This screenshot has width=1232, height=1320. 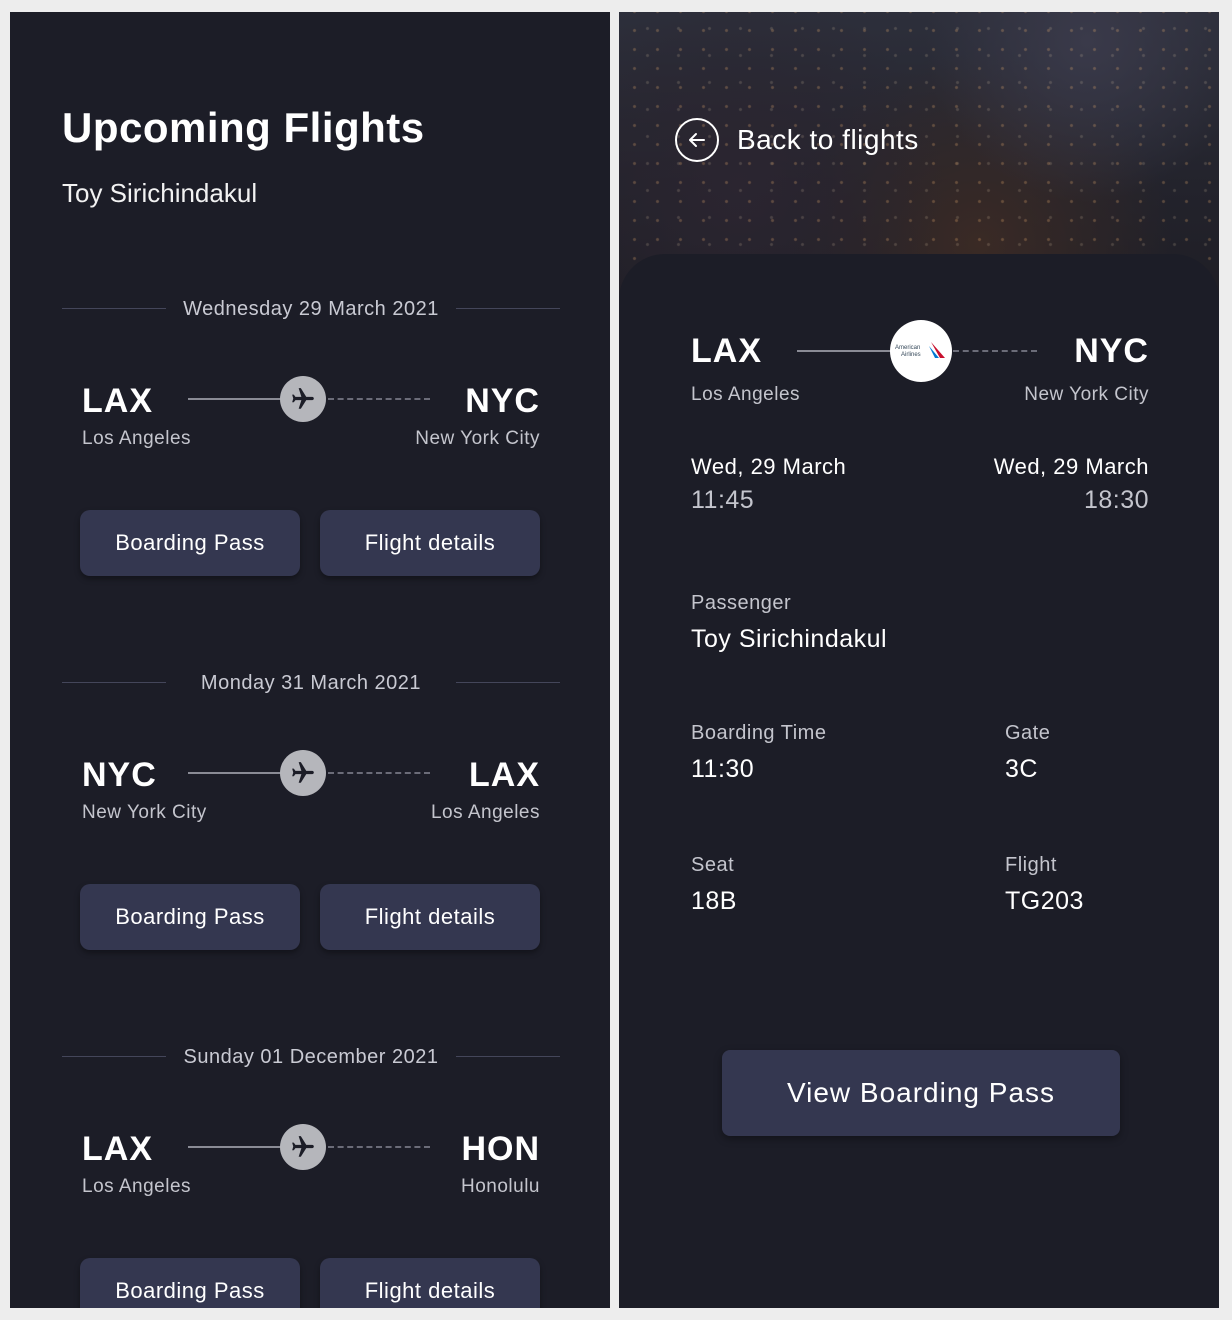 I want to click on flight-route: NYC New York City LAX Los Angeles, so click(x=311, y=793).